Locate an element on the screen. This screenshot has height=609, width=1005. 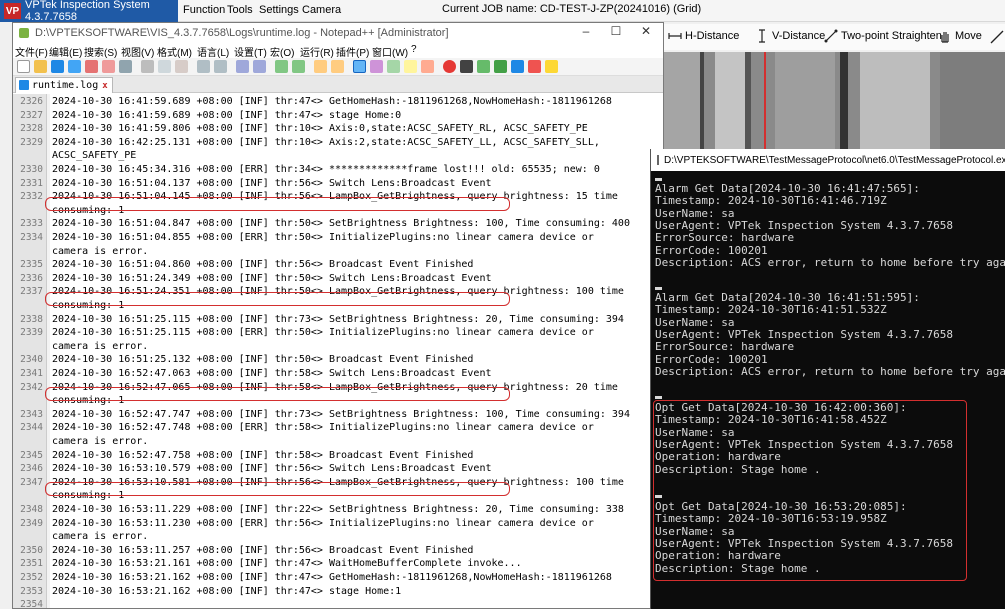
copy-icon is located at coordinates (164, 66).